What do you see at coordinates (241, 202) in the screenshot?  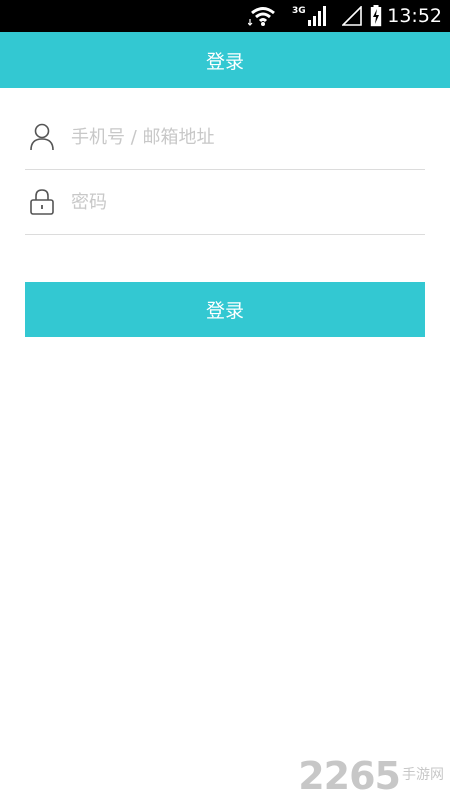 I see `password-input` at bounding box center [241, 202].